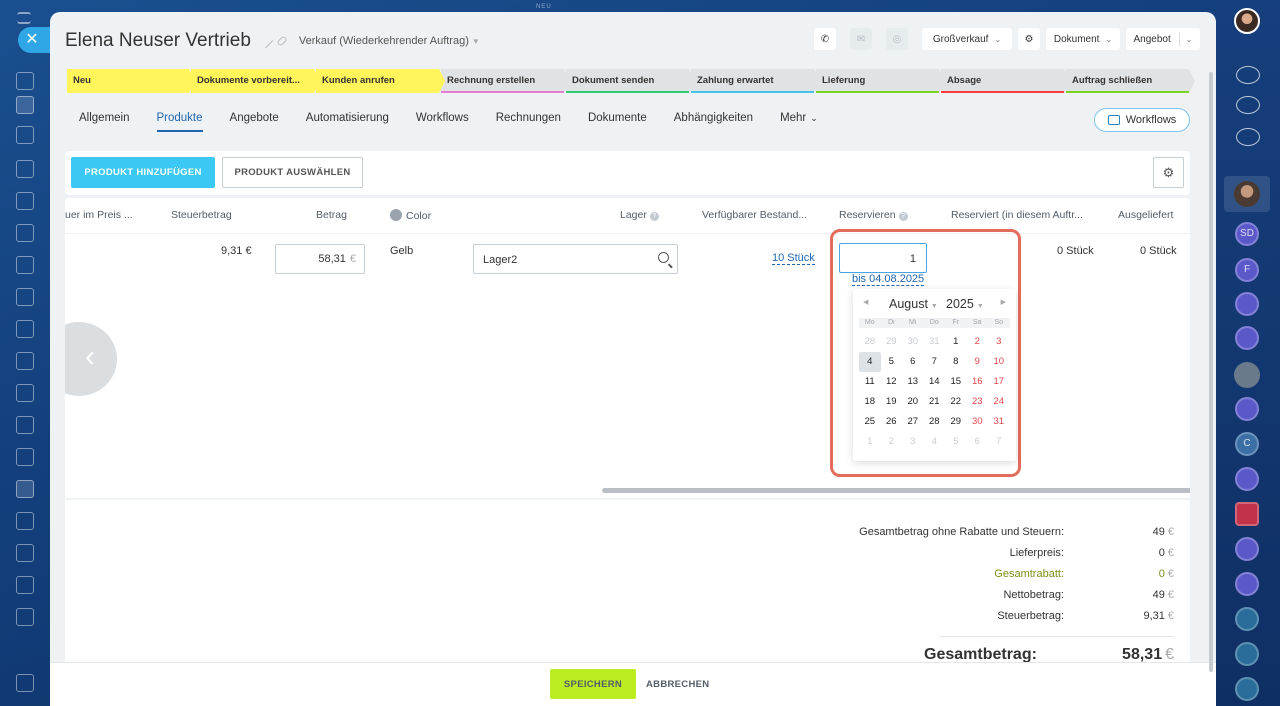 This screenshot has height=706, width=1280. Describe the element at coordinates (865, 302) in the screenshot. I see `previous-month-button: ◀` at that location.